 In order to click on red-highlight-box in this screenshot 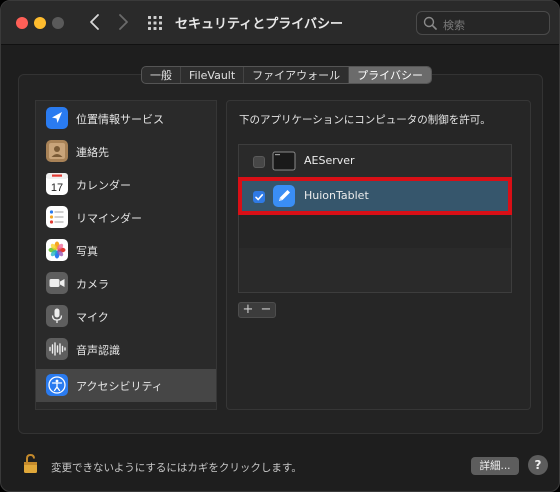, I will do `click(375, 196)`.